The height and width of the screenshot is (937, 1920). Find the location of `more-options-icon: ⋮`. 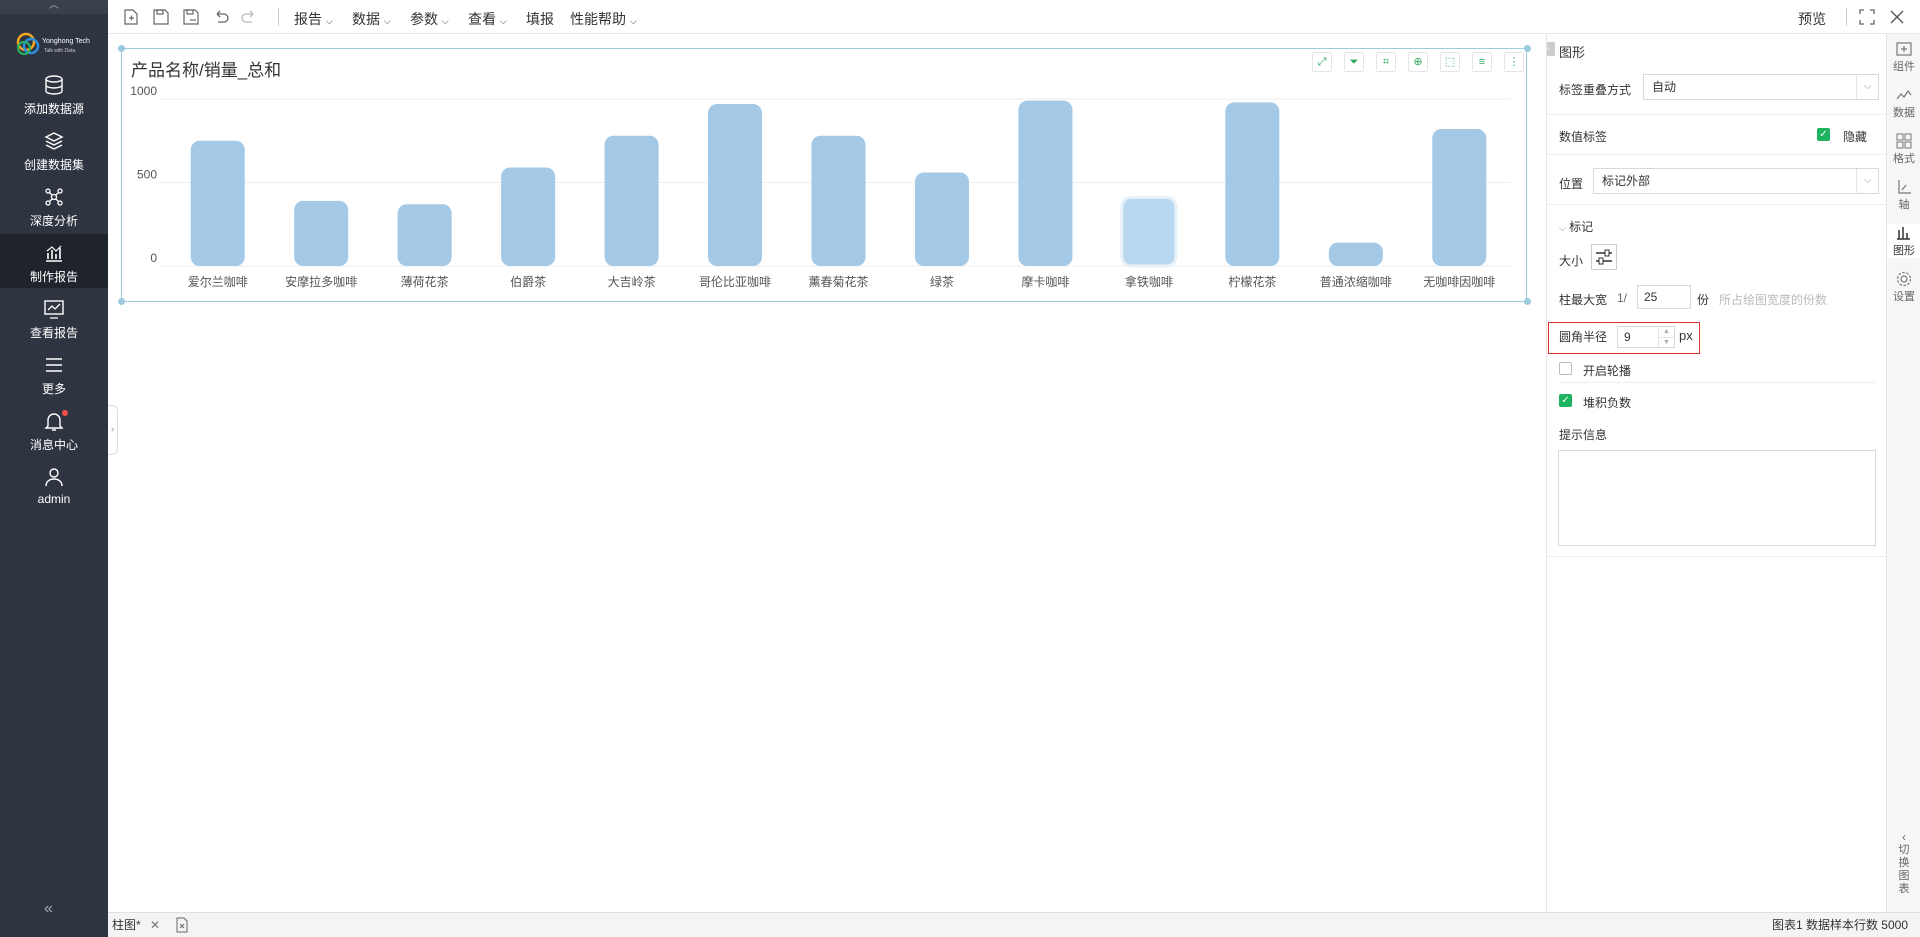

more-options-icon: ⋮ is located at coordinates (1514, 62).